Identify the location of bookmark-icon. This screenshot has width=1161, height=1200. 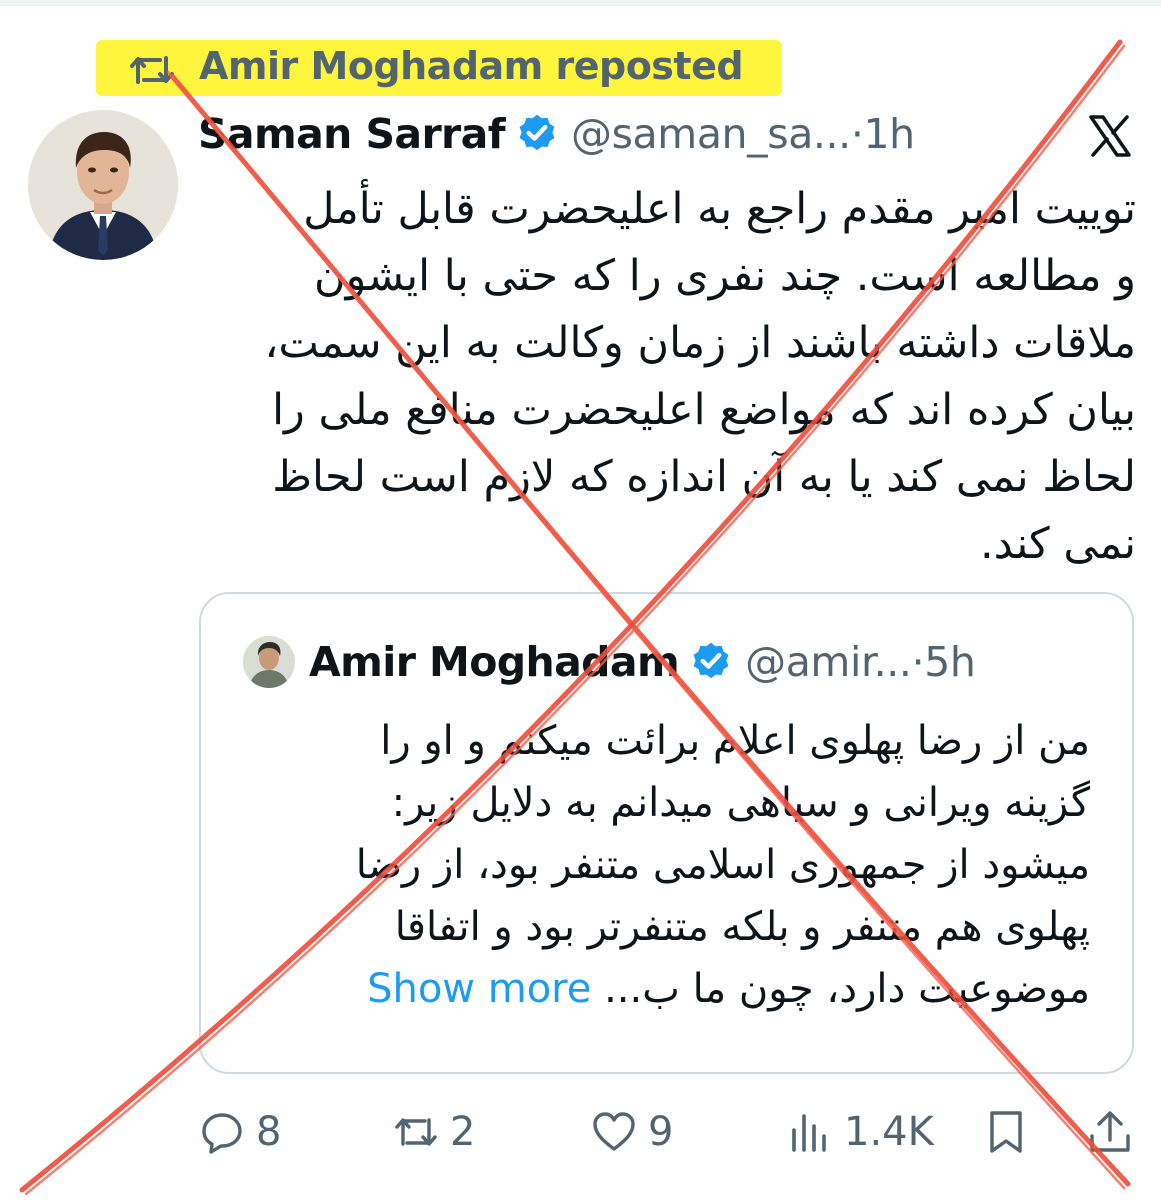
(1006, 1132).